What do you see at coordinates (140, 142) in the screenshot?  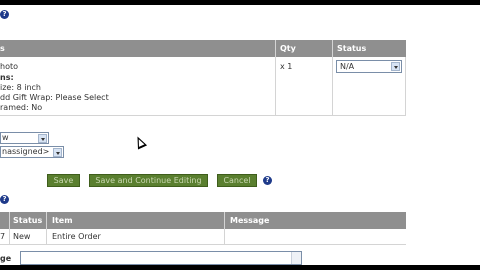 I see `mouse-cursor-icon` at bounding box center [140, 142].